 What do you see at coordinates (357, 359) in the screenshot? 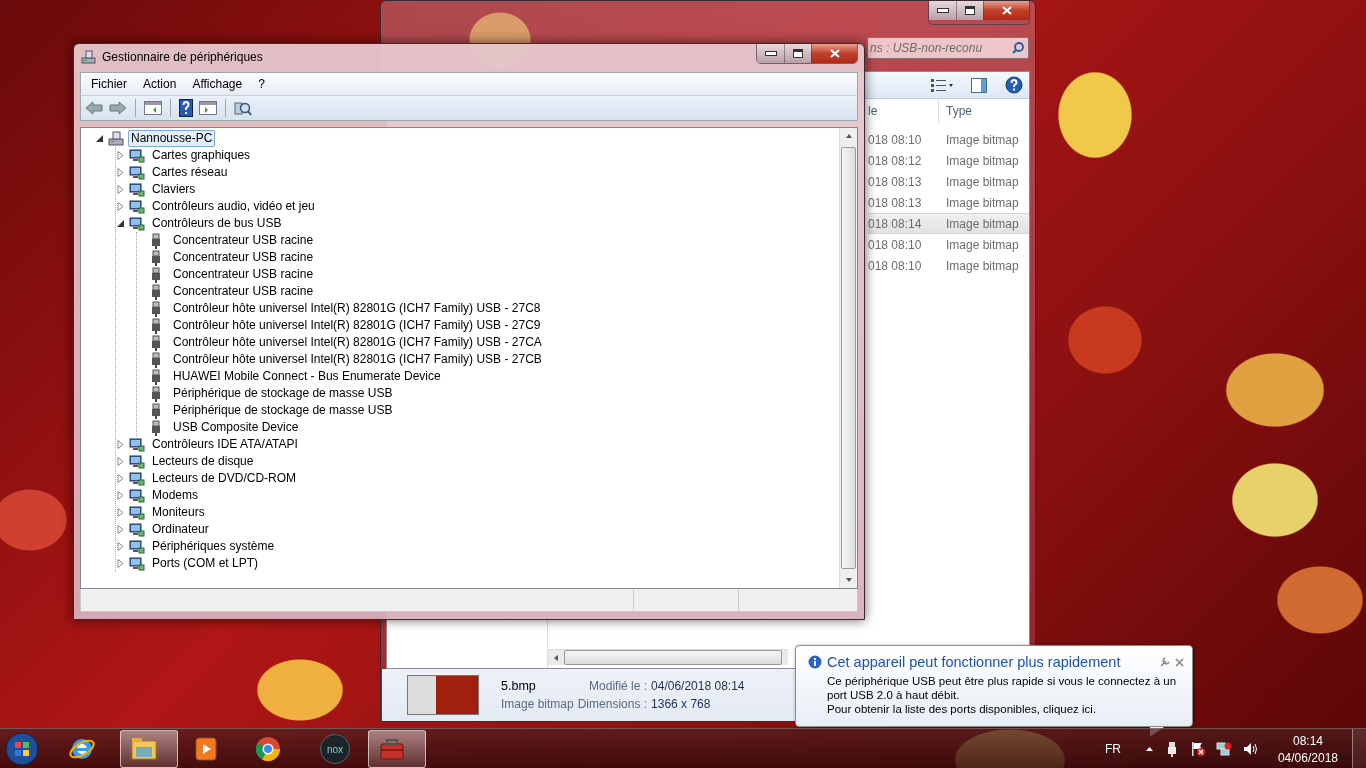
I see `tree-item: Contrôleur hôte universel Intel(R) 82801G (ICH7 Family) USB - 27CB` at bounding box center [357, 359].